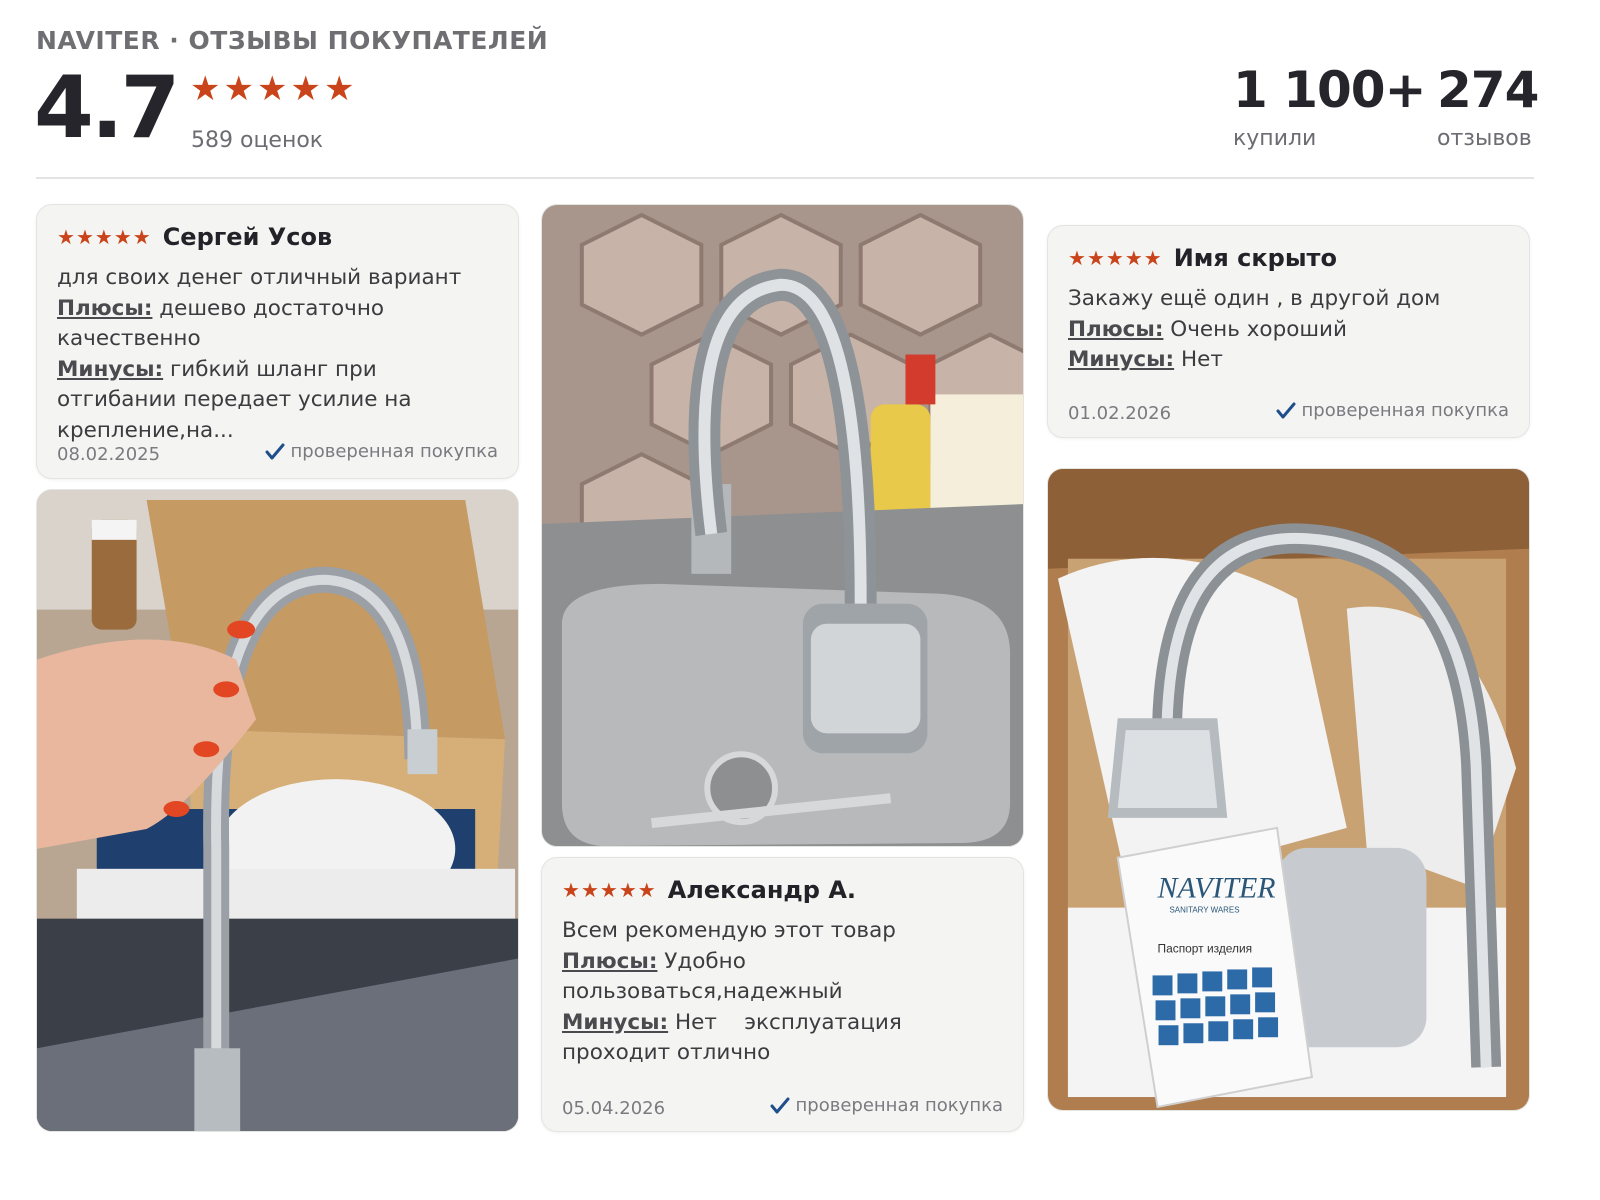 Image resolution: width=1600 pixels, height=1200 pixels. What do you see at coordinates (109, 454) in the screenshot?
I see `review-date: 08.02.2025` at bounding box center [109, 454].